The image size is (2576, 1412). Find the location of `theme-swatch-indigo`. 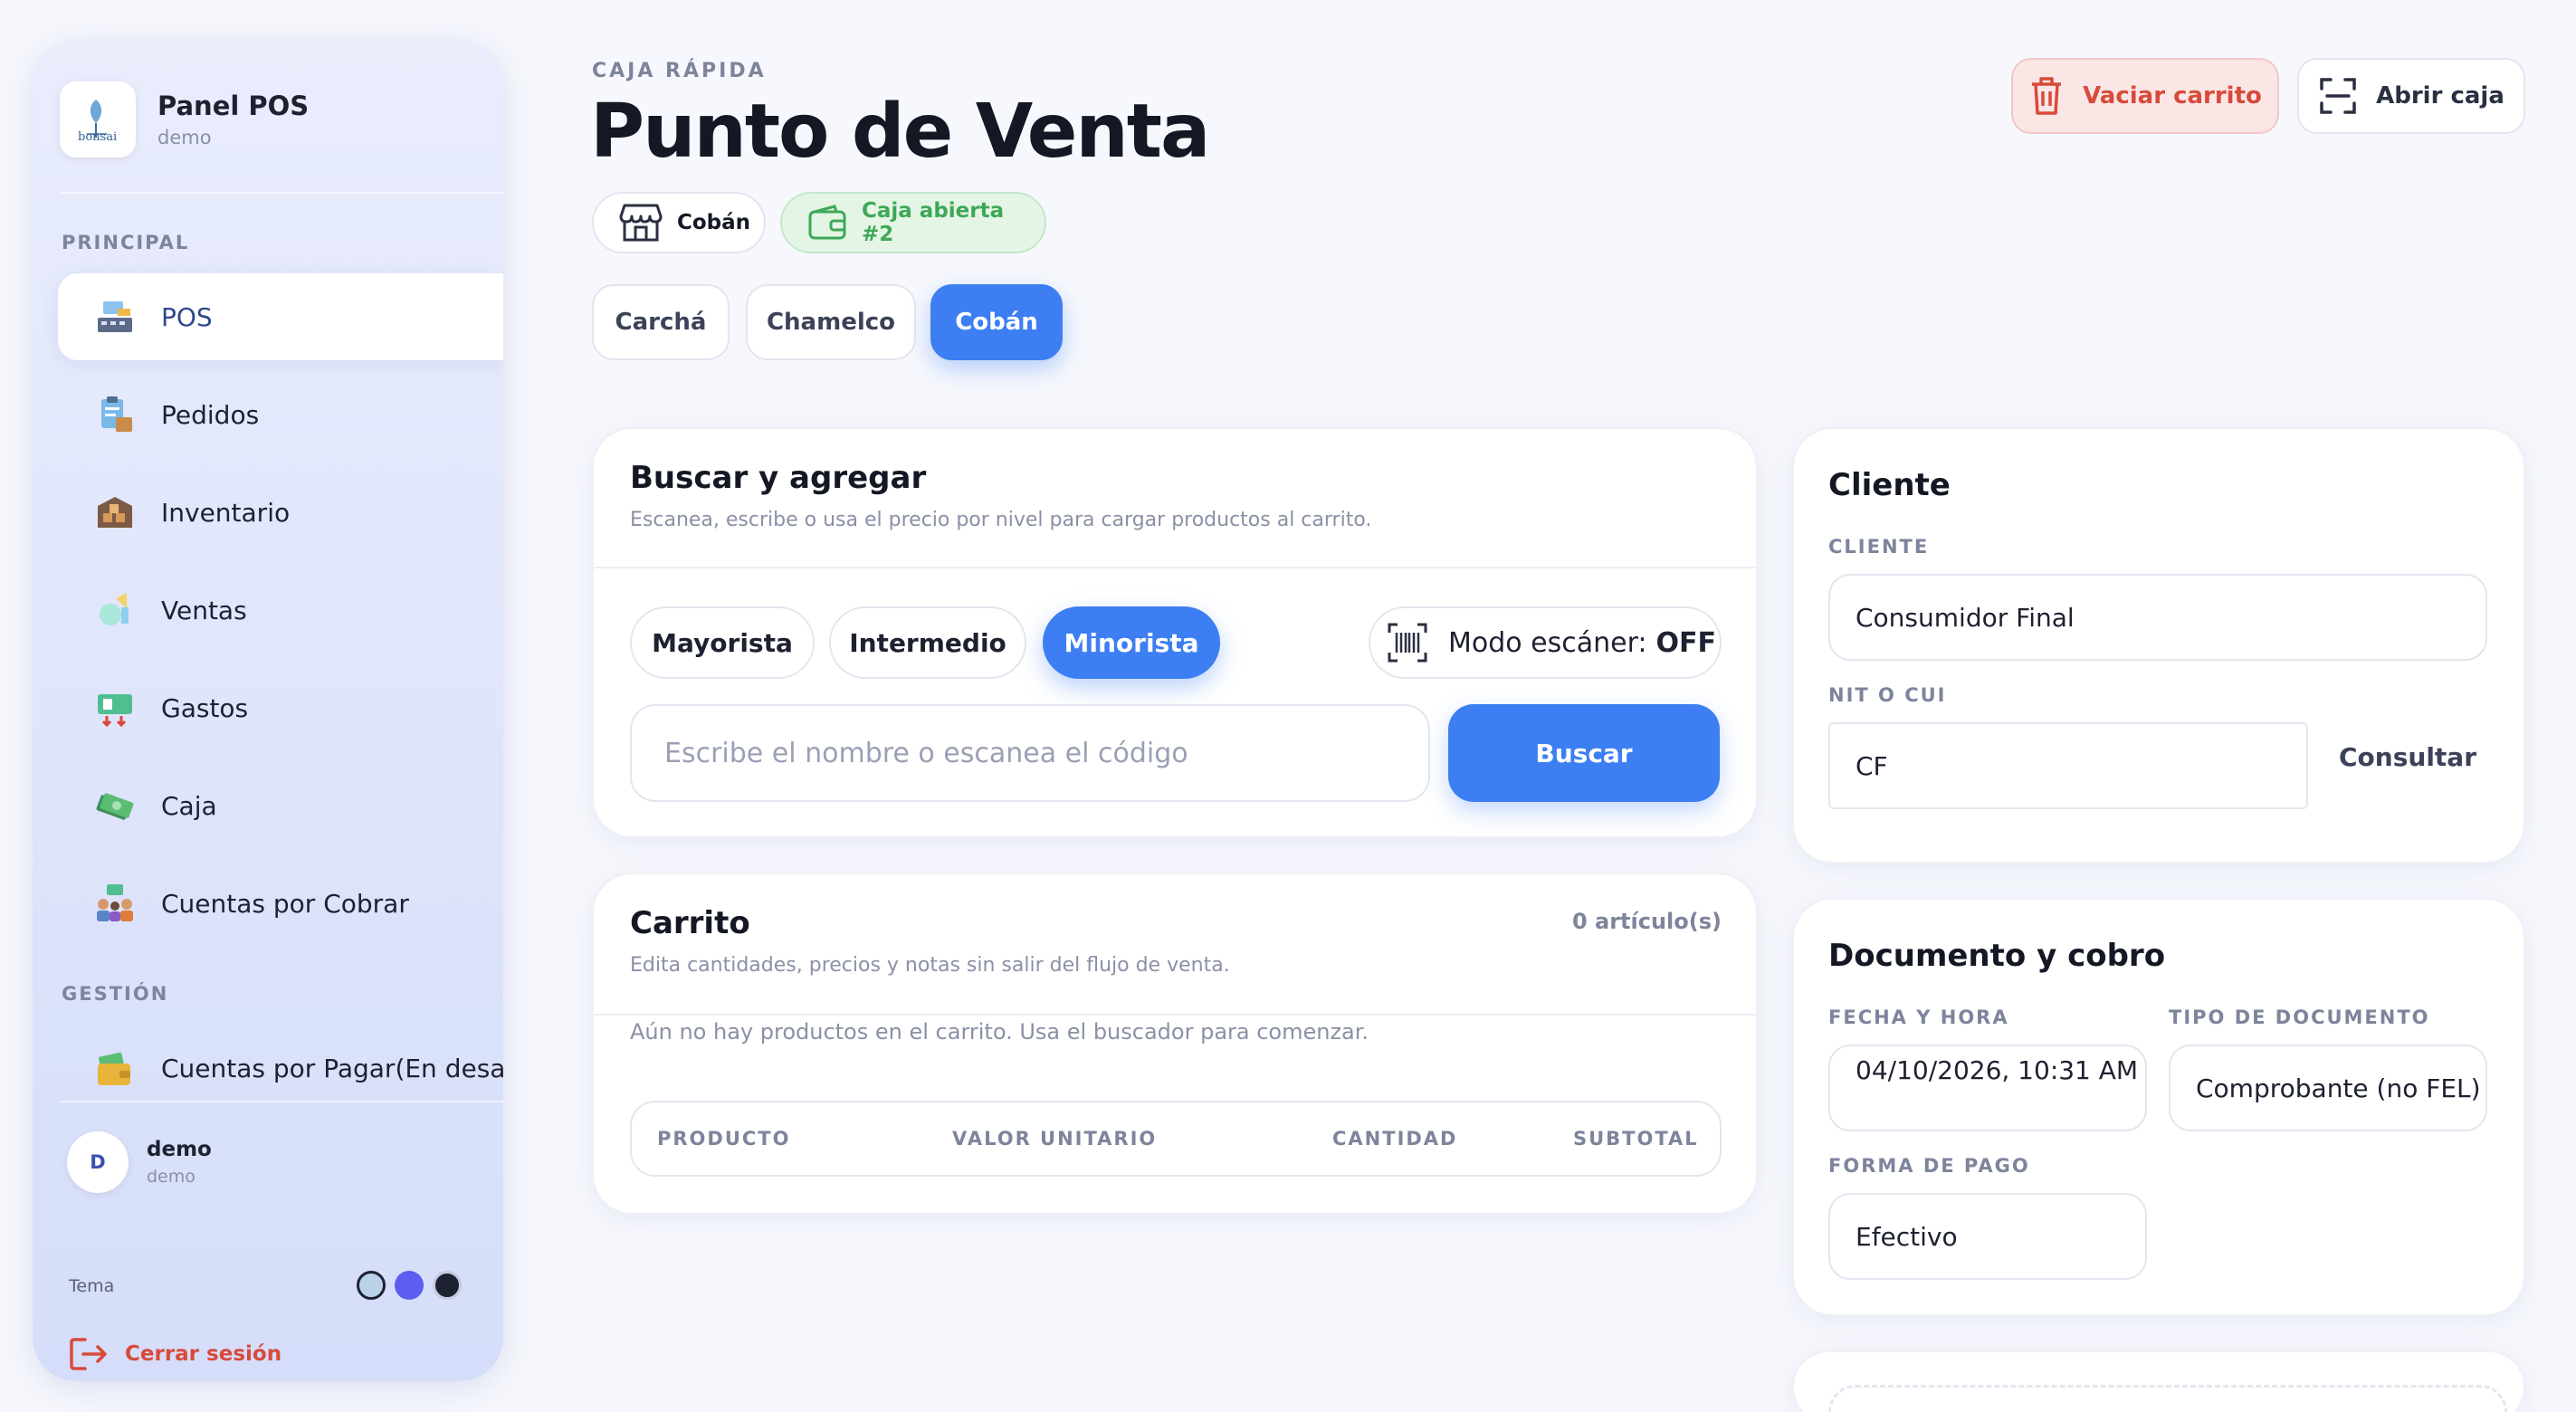

theme-swatch-indigo is located at coordinates (409, 1285).